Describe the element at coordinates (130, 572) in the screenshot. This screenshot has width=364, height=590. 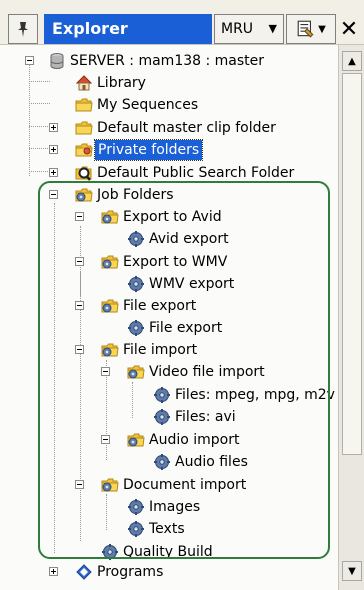
I see `tree-item-label: Programs` at that location.